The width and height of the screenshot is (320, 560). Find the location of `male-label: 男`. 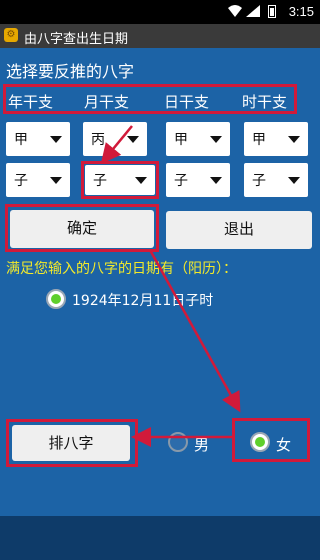

male-label: 男 is located at coordinates (202, 445).